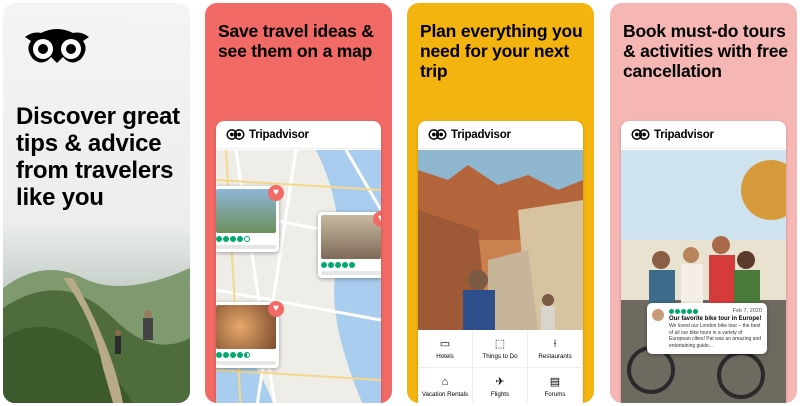 The height and width of the screenshot is (406, 800). I want to click on forums-icon: ▤, so click(555, 381).